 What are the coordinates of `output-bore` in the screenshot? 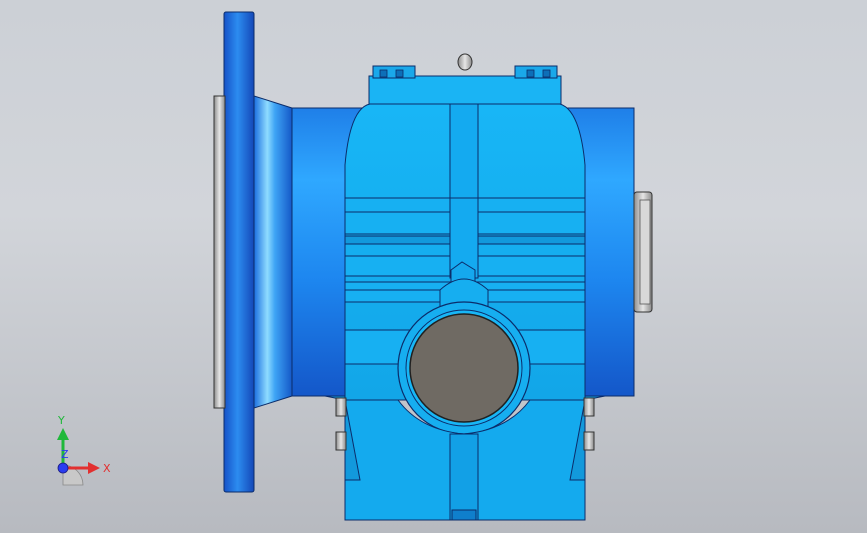 It's located at (464, 368).